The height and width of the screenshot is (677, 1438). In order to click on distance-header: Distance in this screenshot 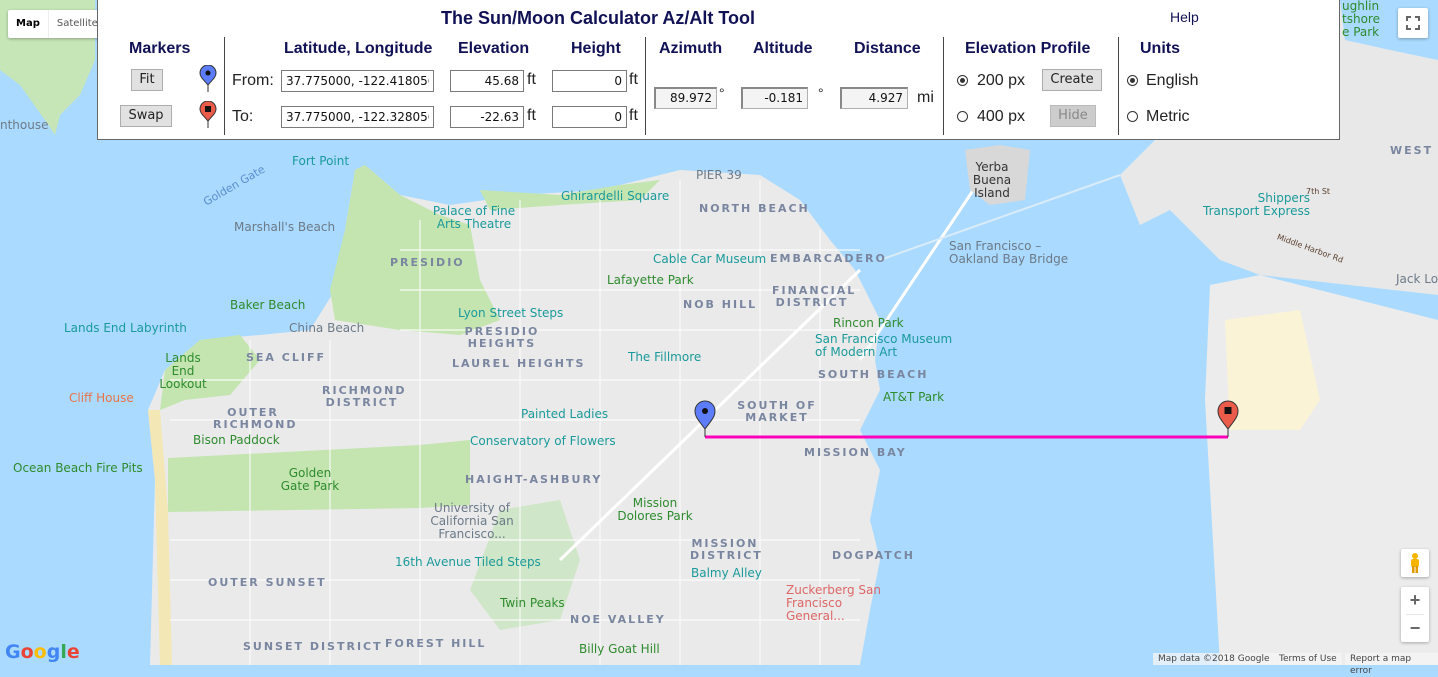, I will do `click(887, 48)`.